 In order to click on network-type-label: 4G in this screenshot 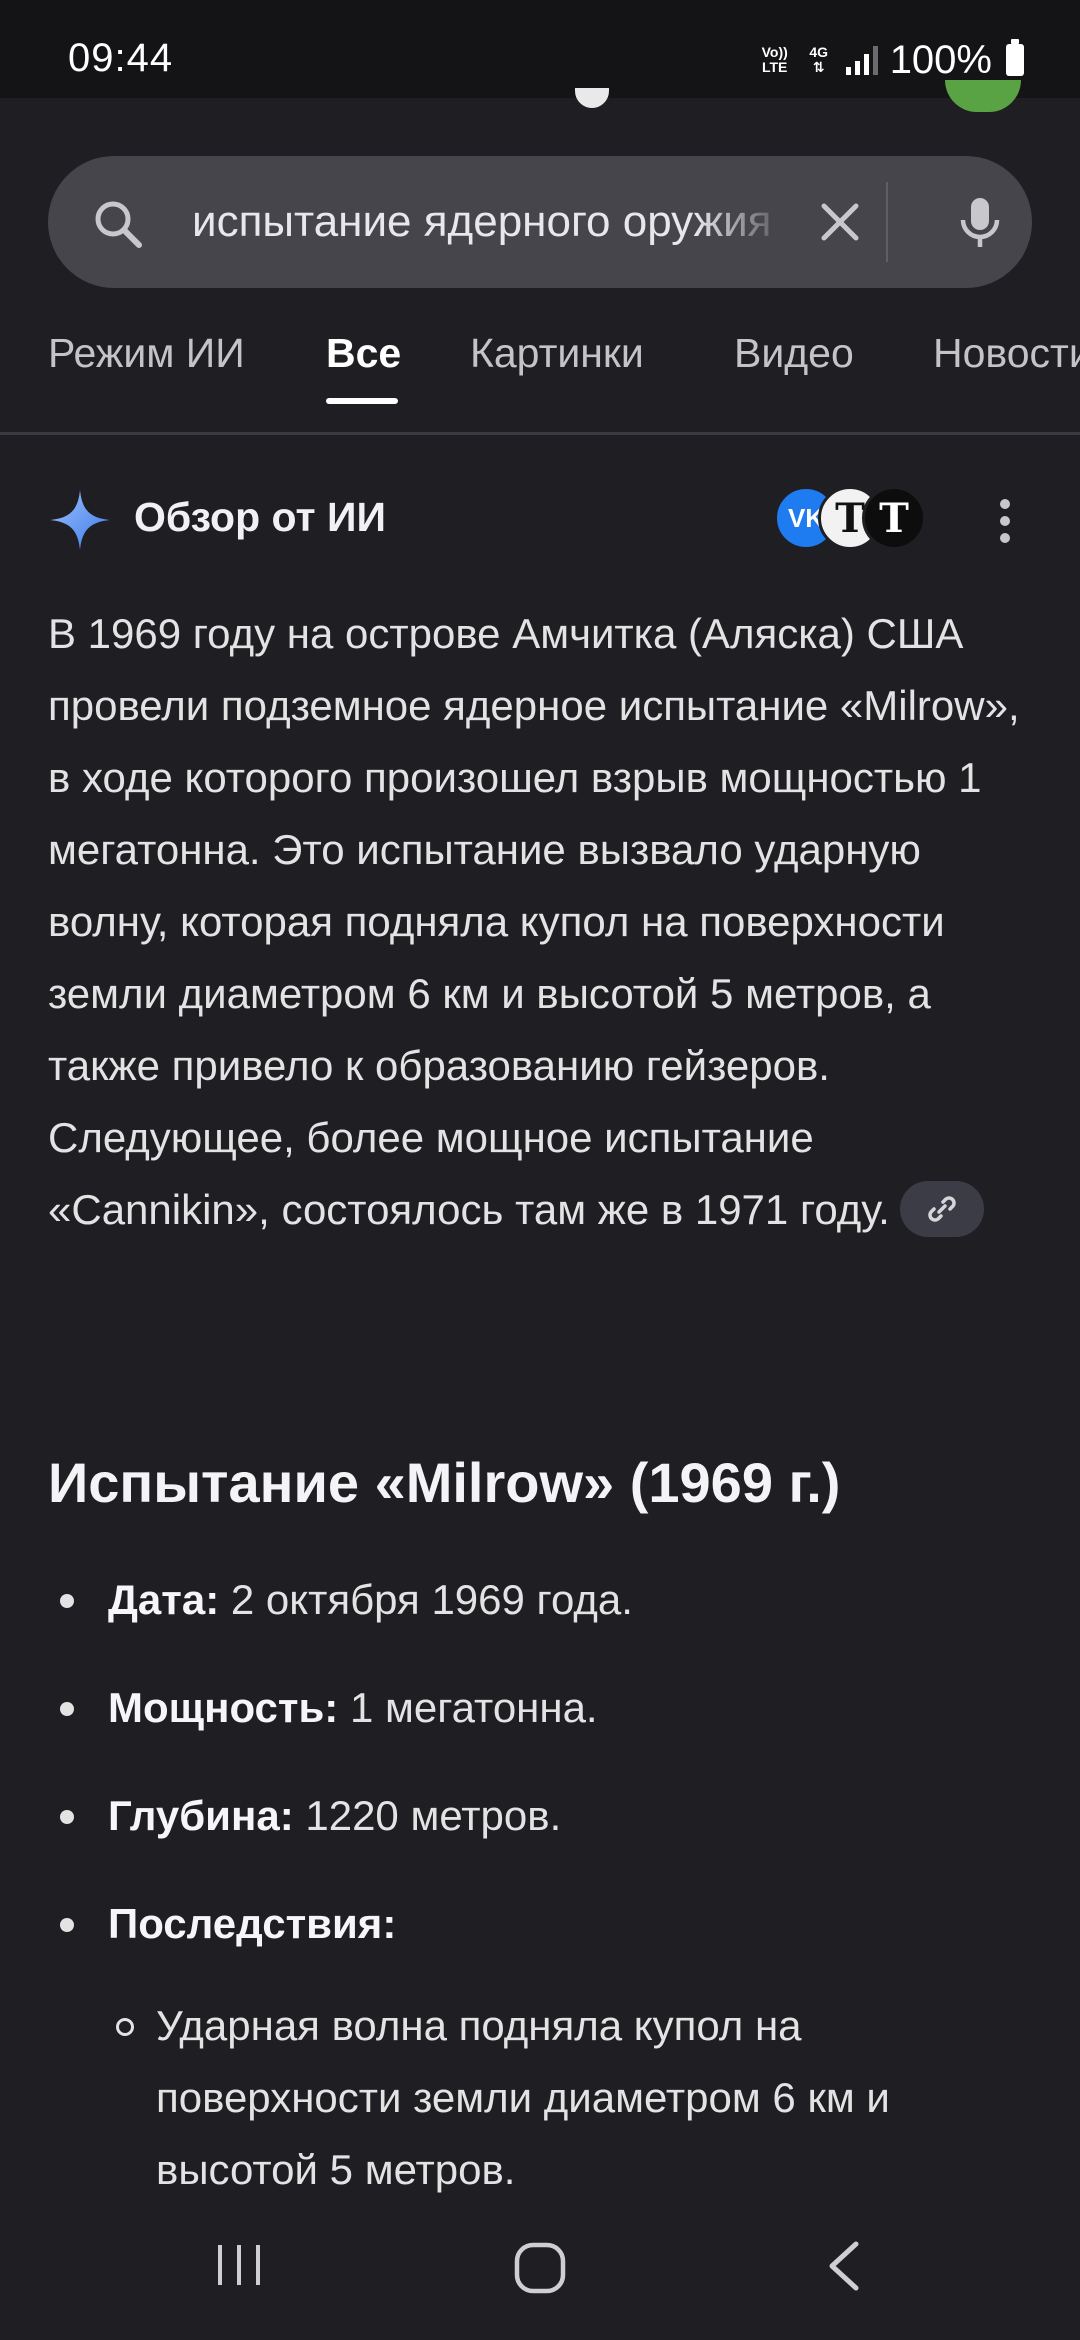, I will do `click(819, 52)`.